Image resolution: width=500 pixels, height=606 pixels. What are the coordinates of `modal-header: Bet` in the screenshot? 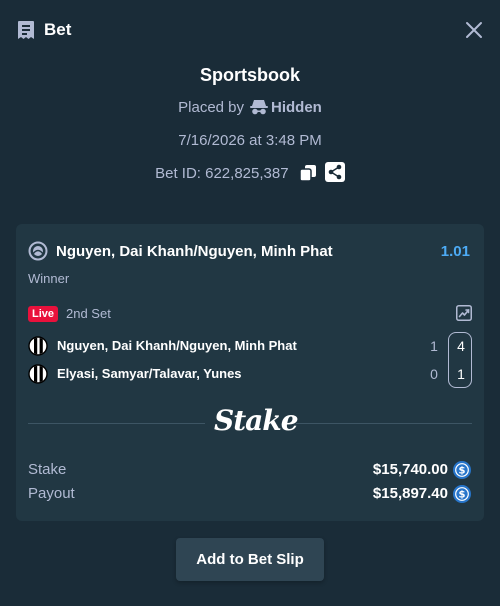 It's located at (250, 30).